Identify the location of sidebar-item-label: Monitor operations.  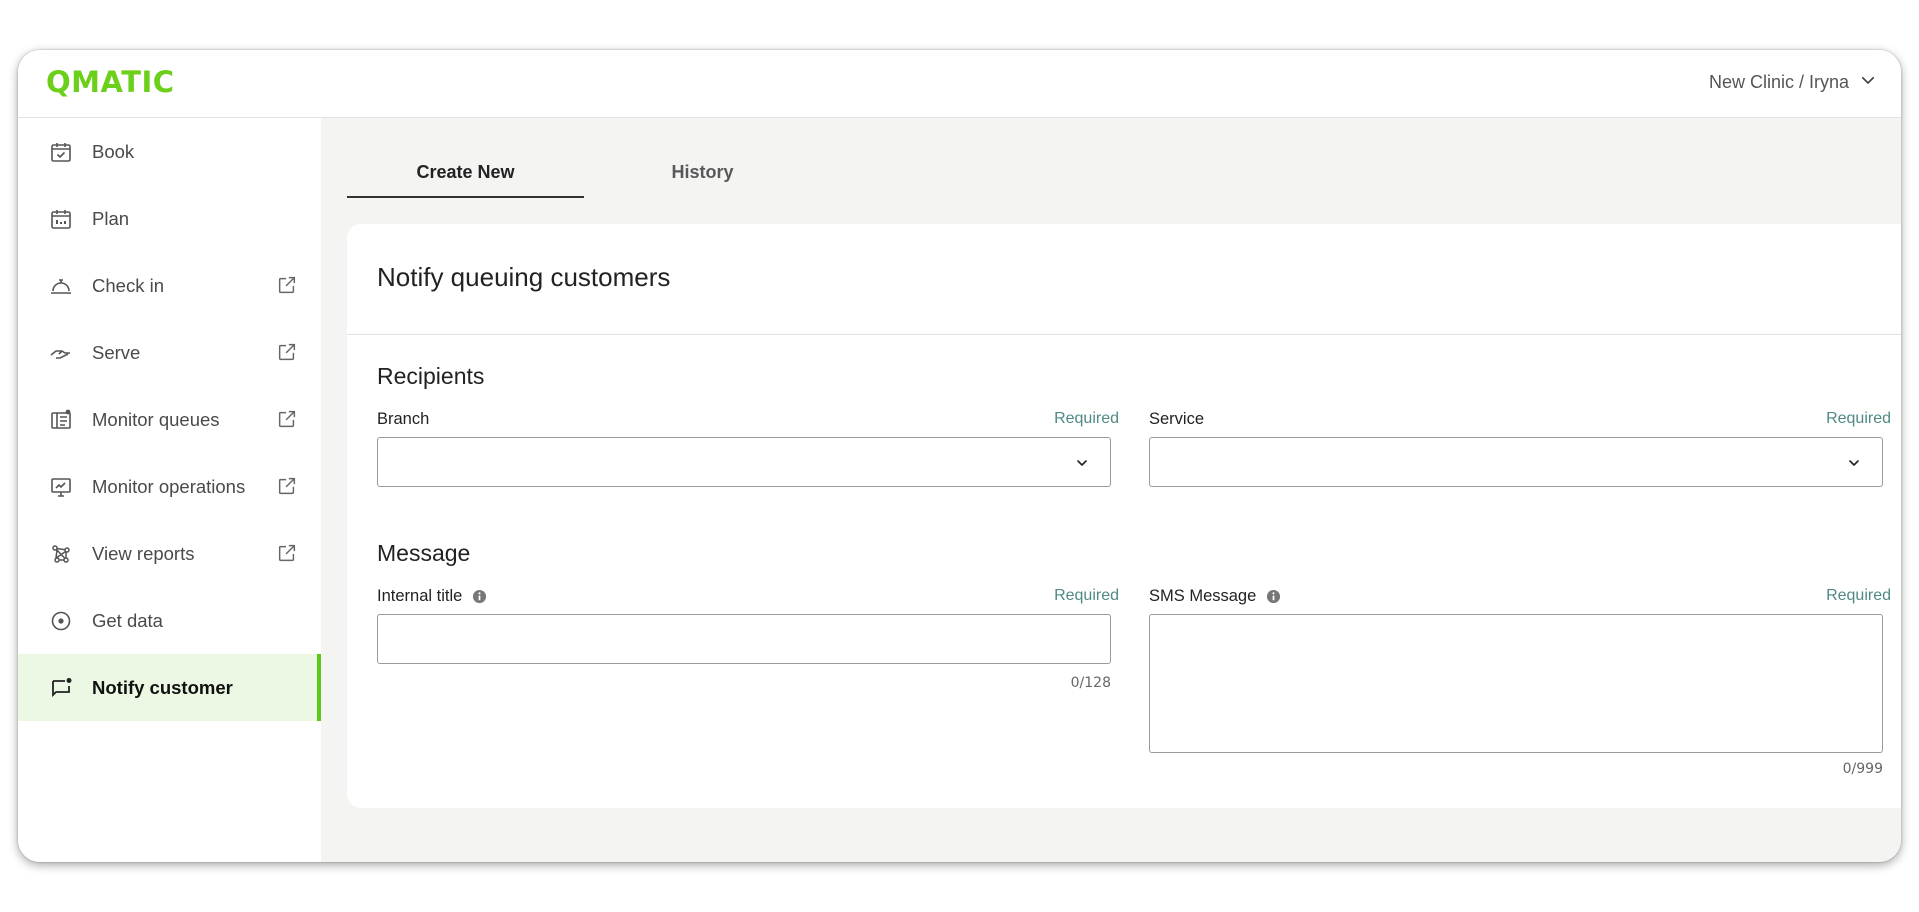
(169, 486).